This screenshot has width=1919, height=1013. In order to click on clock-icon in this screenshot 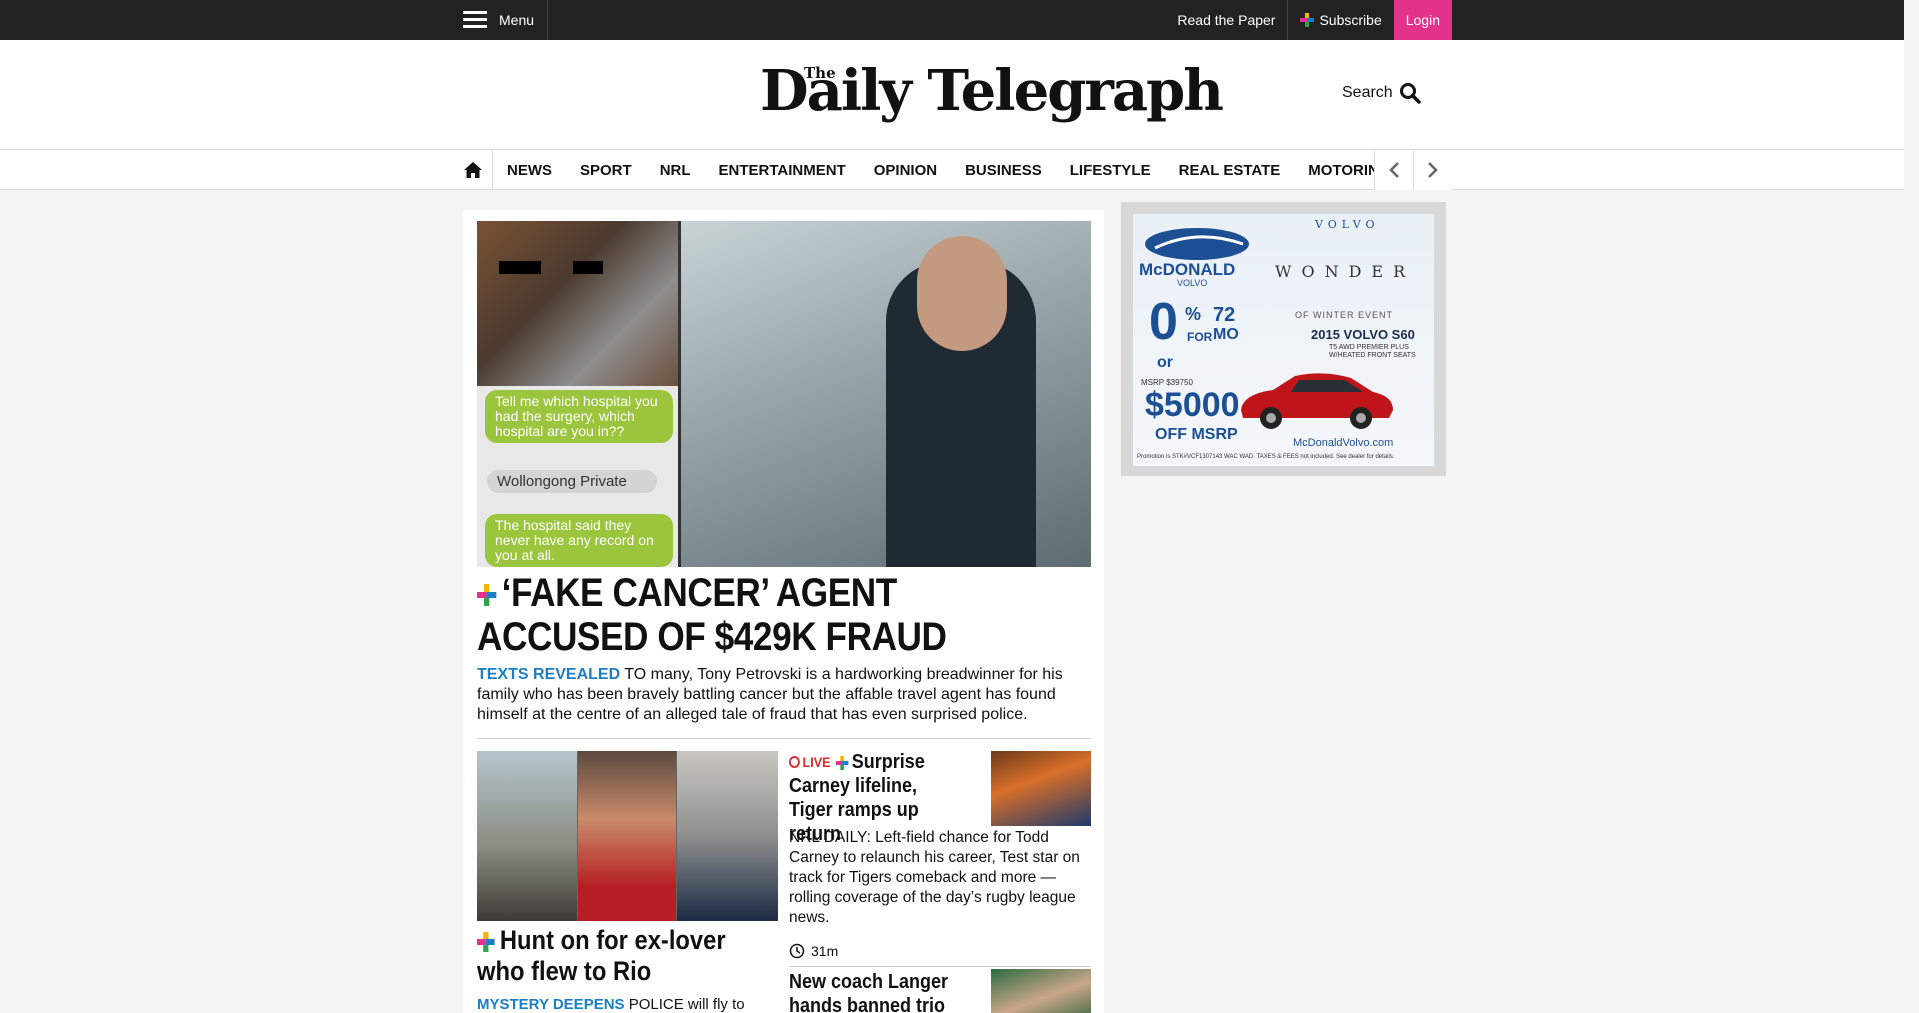, I will do `click(797, 951)`.